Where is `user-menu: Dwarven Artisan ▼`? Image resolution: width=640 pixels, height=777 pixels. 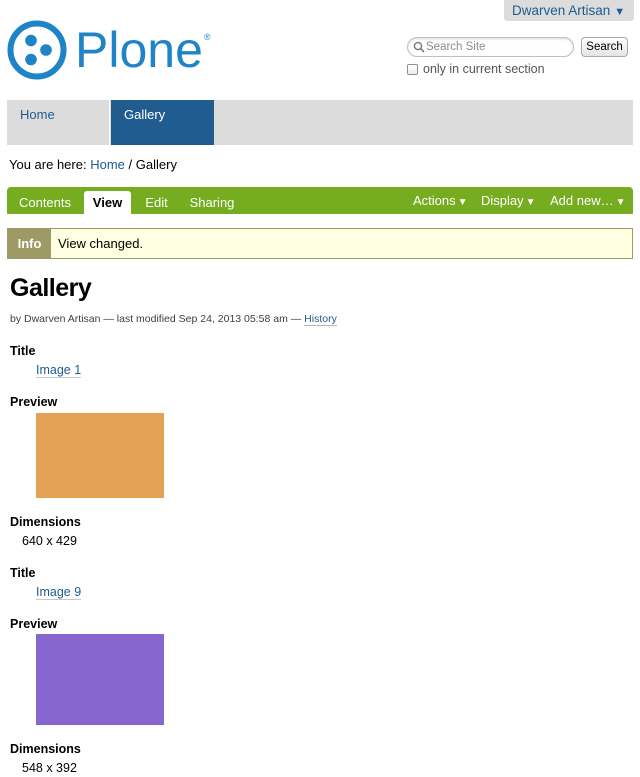 user-menu: Dwarven Artisan ▼ is located at coordinates (569, 10).